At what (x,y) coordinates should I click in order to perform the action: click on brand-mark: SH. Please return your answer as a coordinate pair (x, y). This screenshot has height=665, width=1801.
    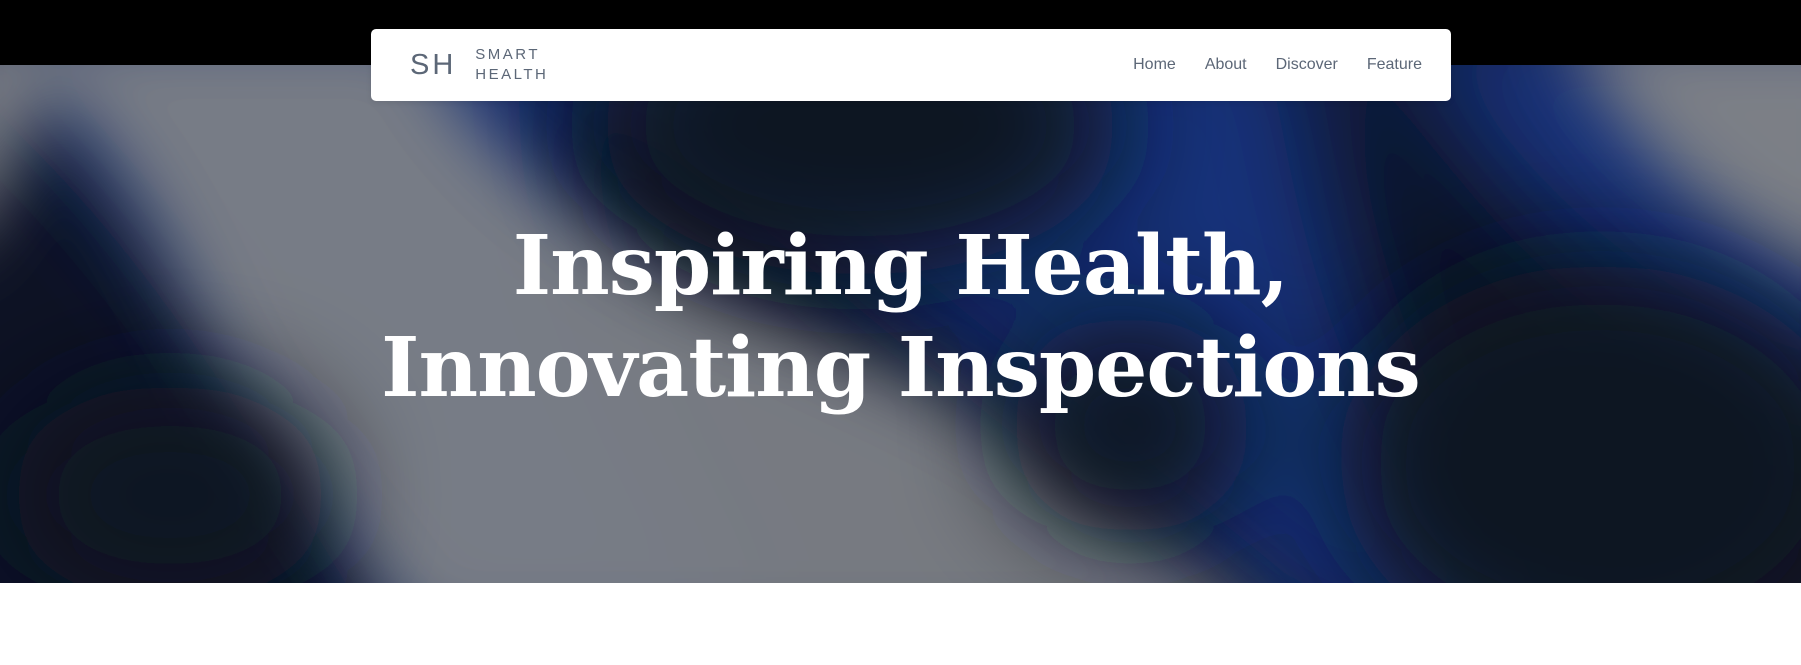
    Looking at the image, I should click on (433, 64).